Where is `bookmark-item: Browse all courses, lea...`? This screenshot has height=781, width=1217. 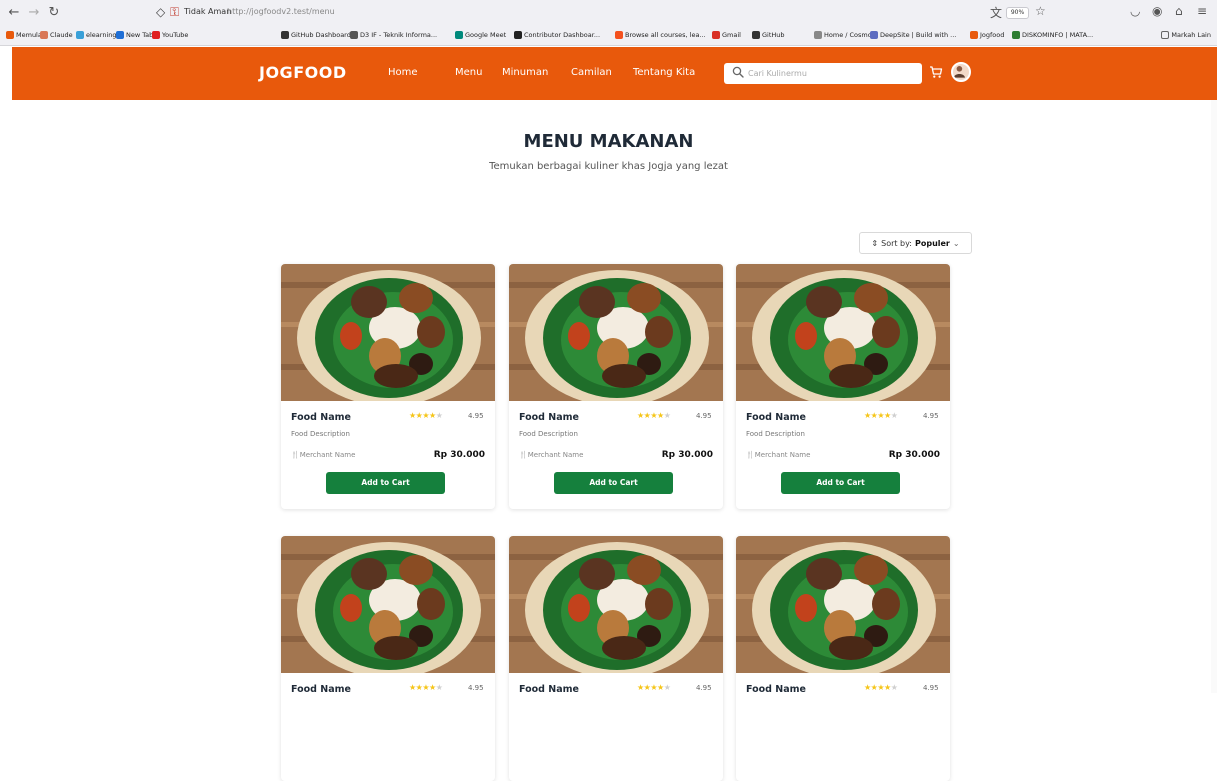 bookmark-item: Browse all courses, lea... is located at coordinates (660, 35).